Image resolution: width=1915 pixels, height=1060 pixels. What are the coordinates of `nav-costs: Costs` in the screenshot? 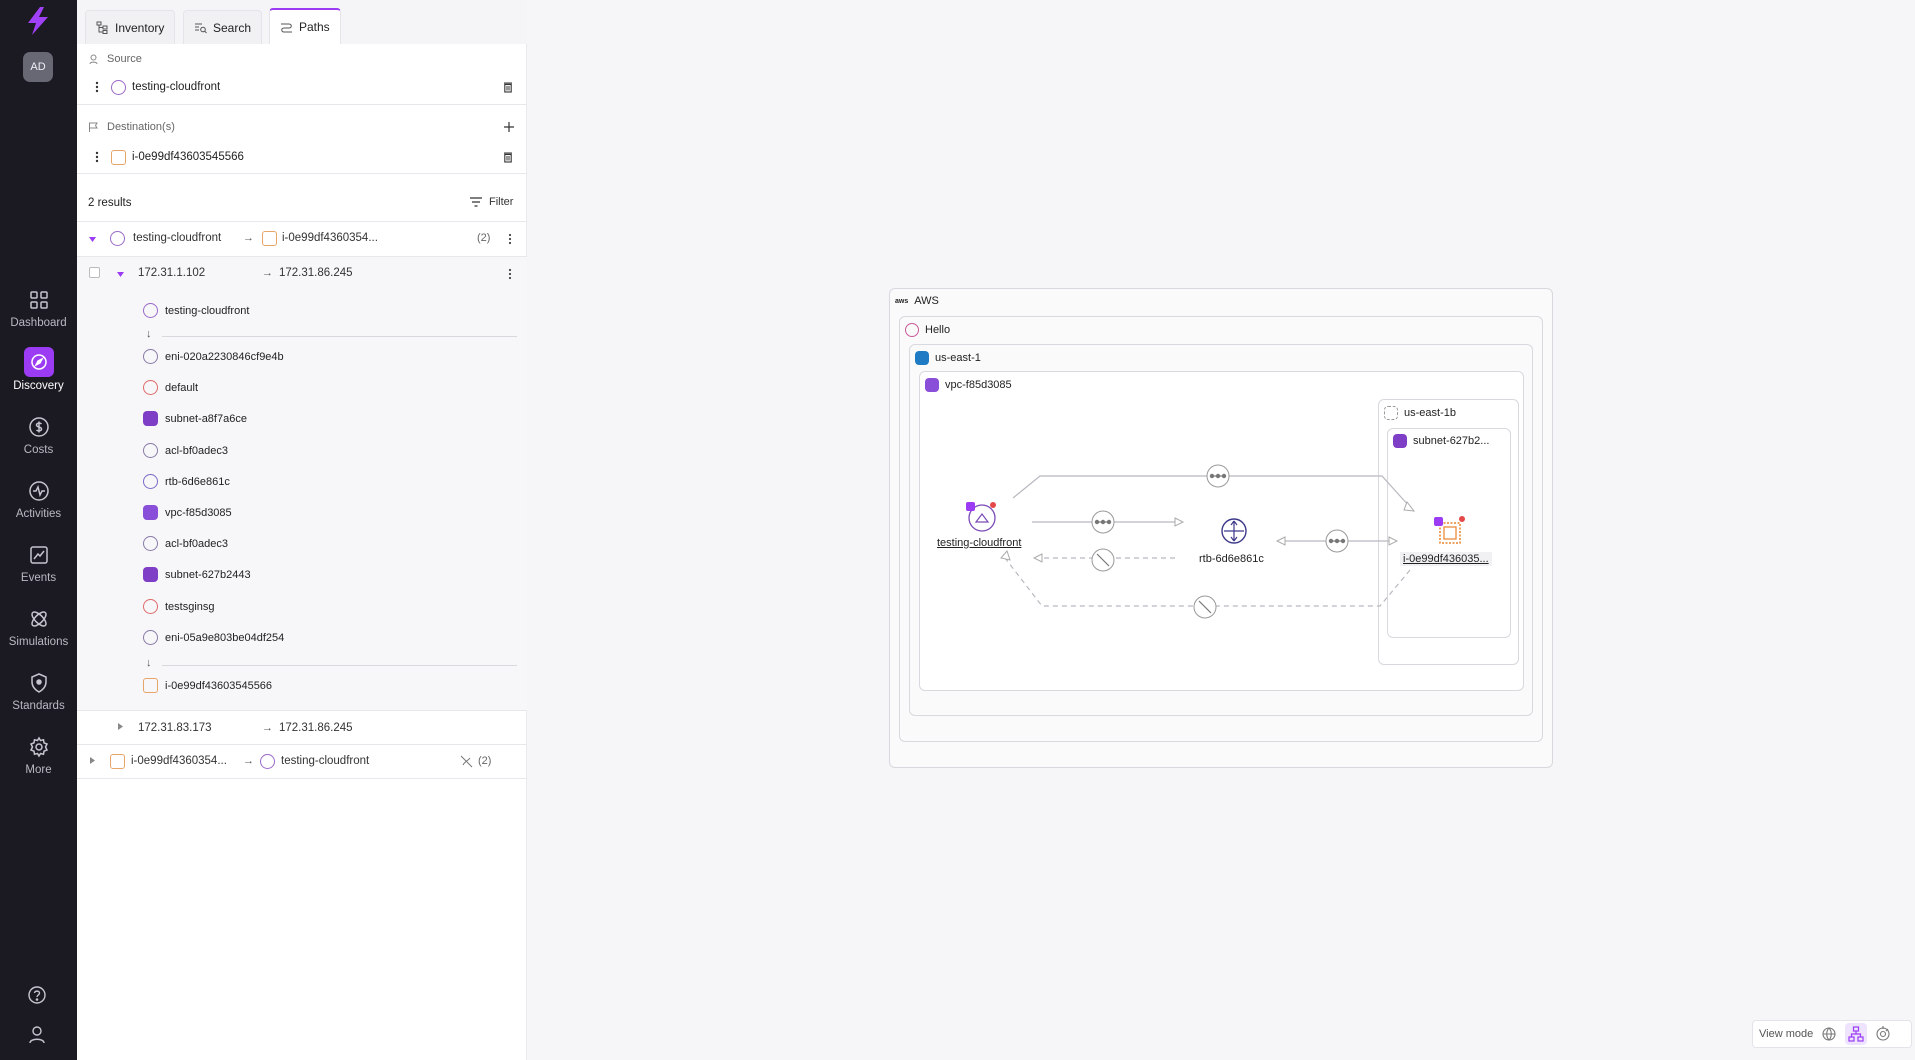 It's located at (38, 442).